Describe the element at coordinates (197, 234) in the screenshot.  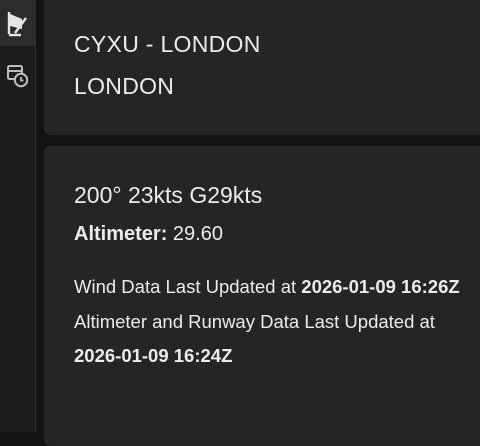
I see `altimeter-value: 29.60` at that location.